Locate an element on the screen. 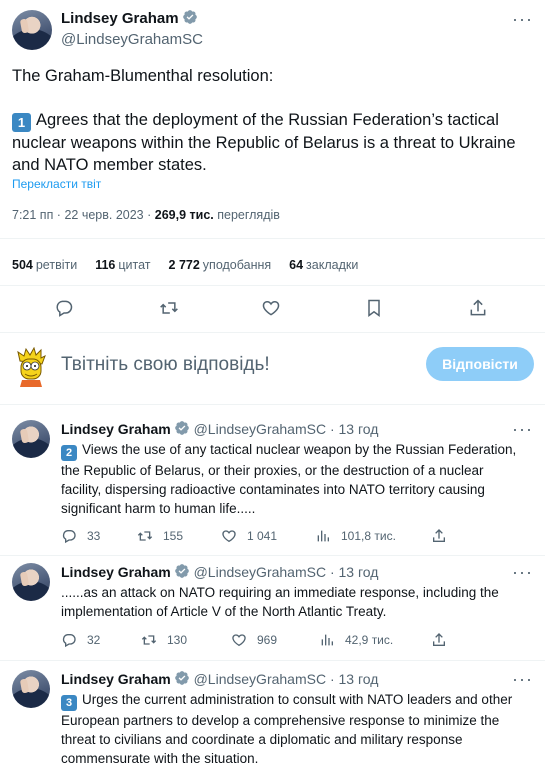 The height and width of the screenshot is (768, 545). views-count-button: 101,8 тис. is located at coordinates (355, 536).